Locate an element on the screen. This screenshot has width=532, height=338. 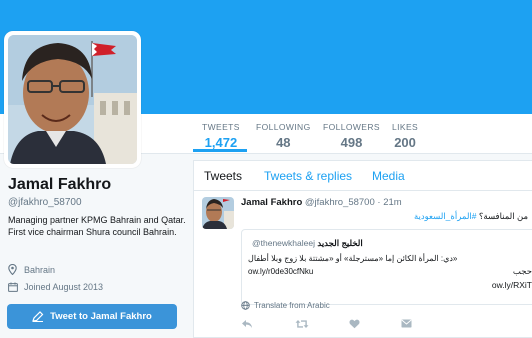
heart-icon is located at coordinates (354, 324).